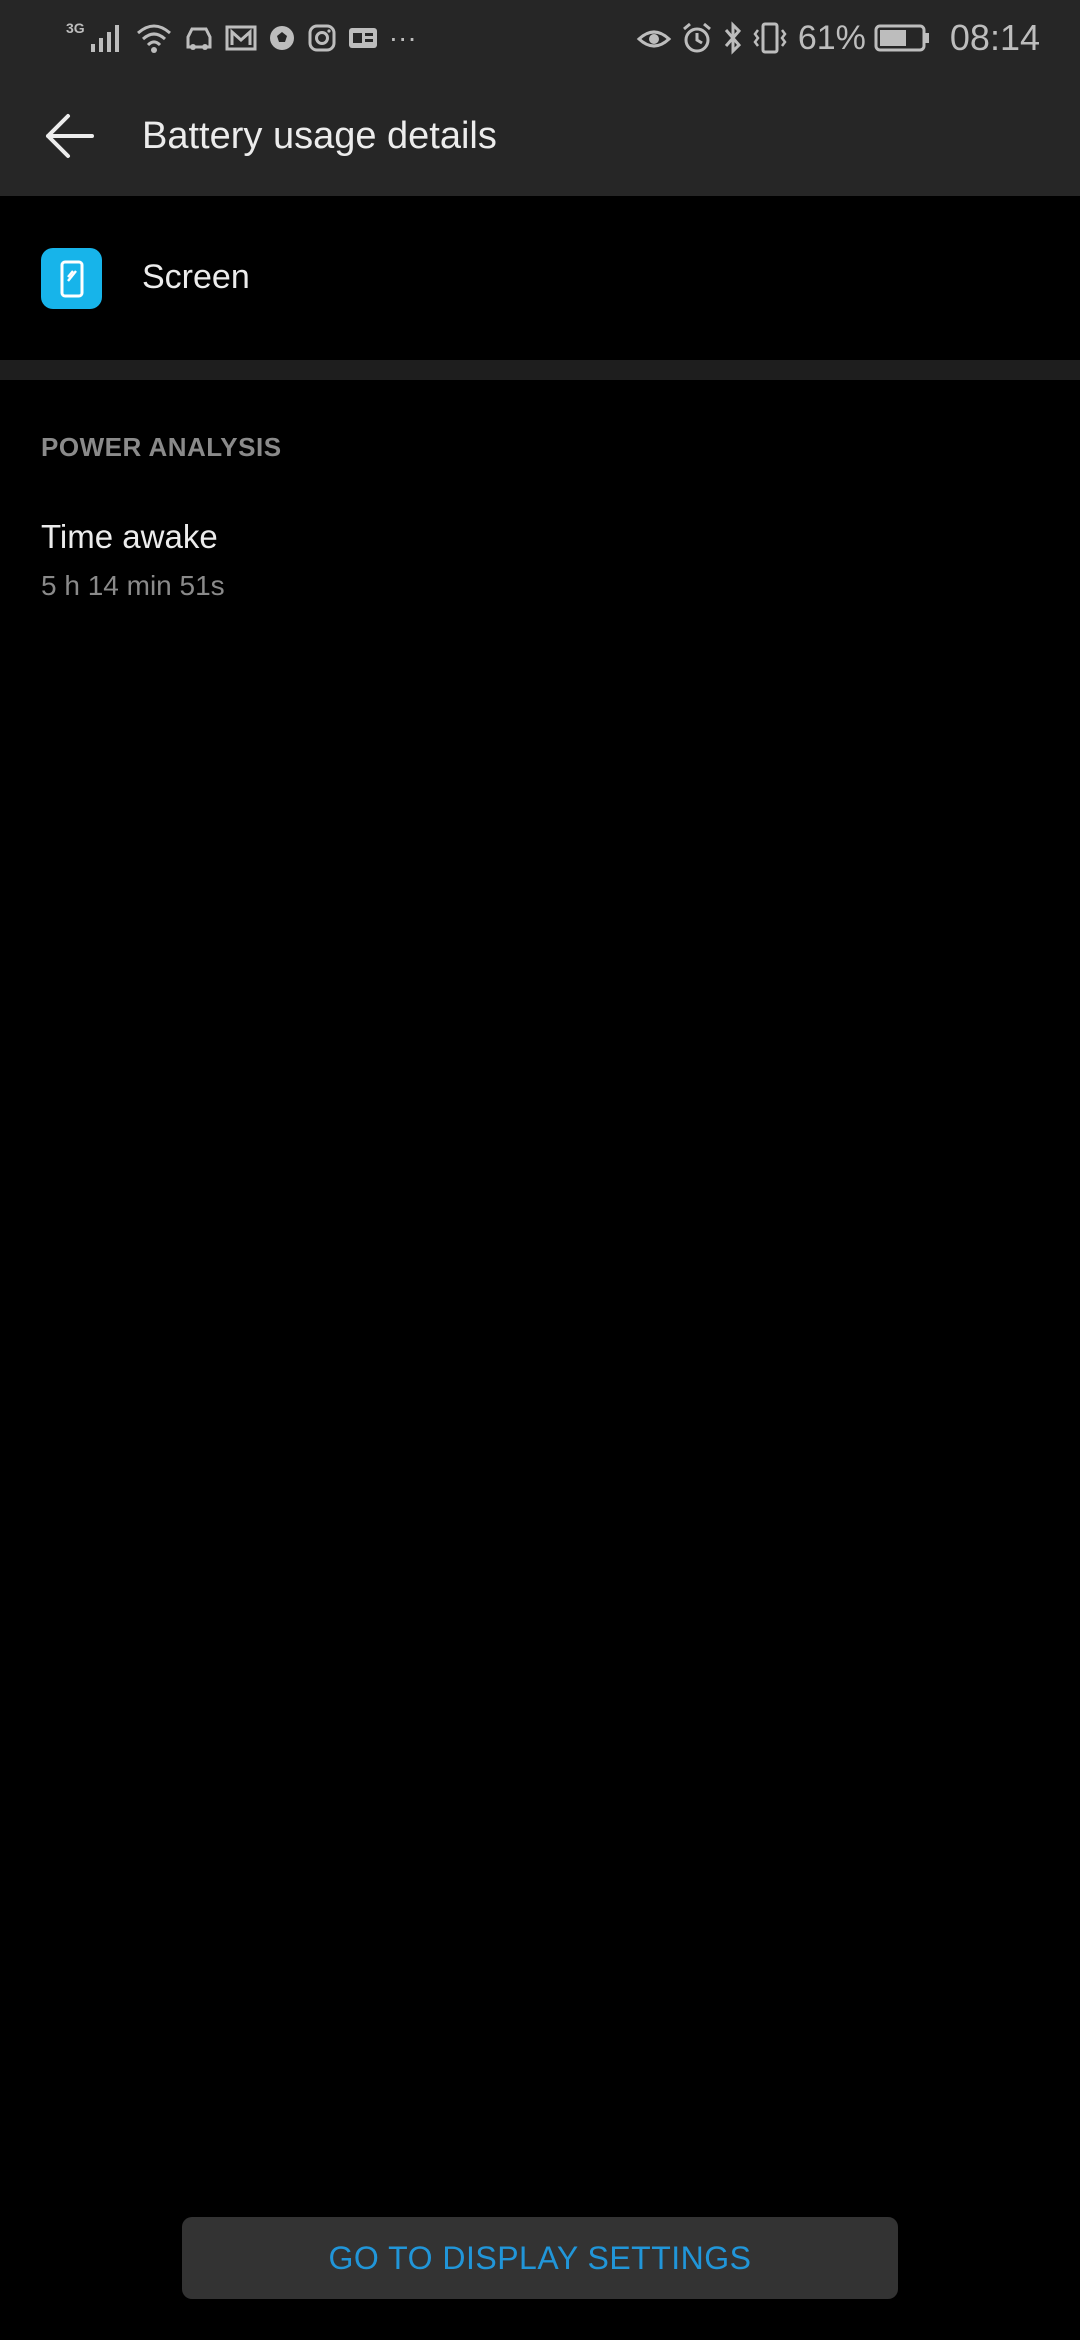 The image size is (1080, 2340). I want to click on battery-icon, so click(902, 38).